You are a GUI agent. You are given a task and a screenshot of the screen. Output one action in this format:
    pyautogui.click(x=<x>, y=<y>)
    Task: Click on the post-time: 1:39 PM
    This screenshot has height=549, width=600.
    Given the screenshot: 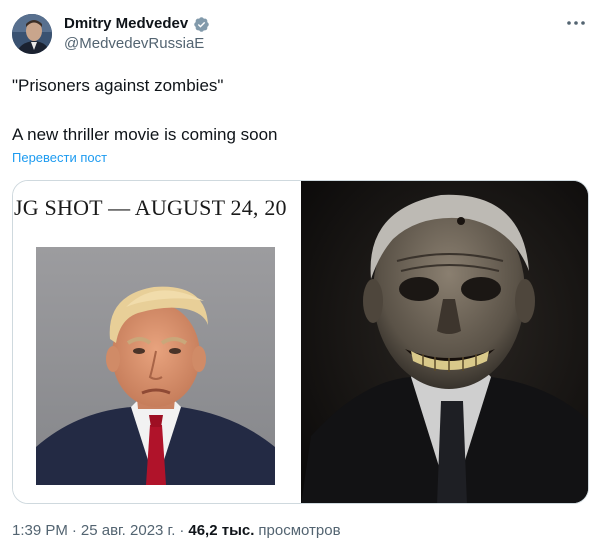 What is the action you would take?
    pyautogui.click(x=40, y=531)
    